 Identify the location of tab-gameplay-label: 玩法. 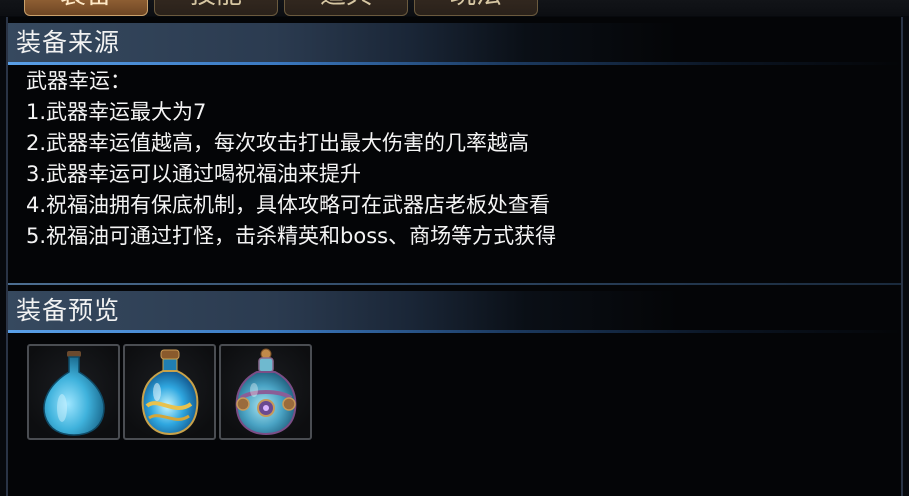
(476, 5).